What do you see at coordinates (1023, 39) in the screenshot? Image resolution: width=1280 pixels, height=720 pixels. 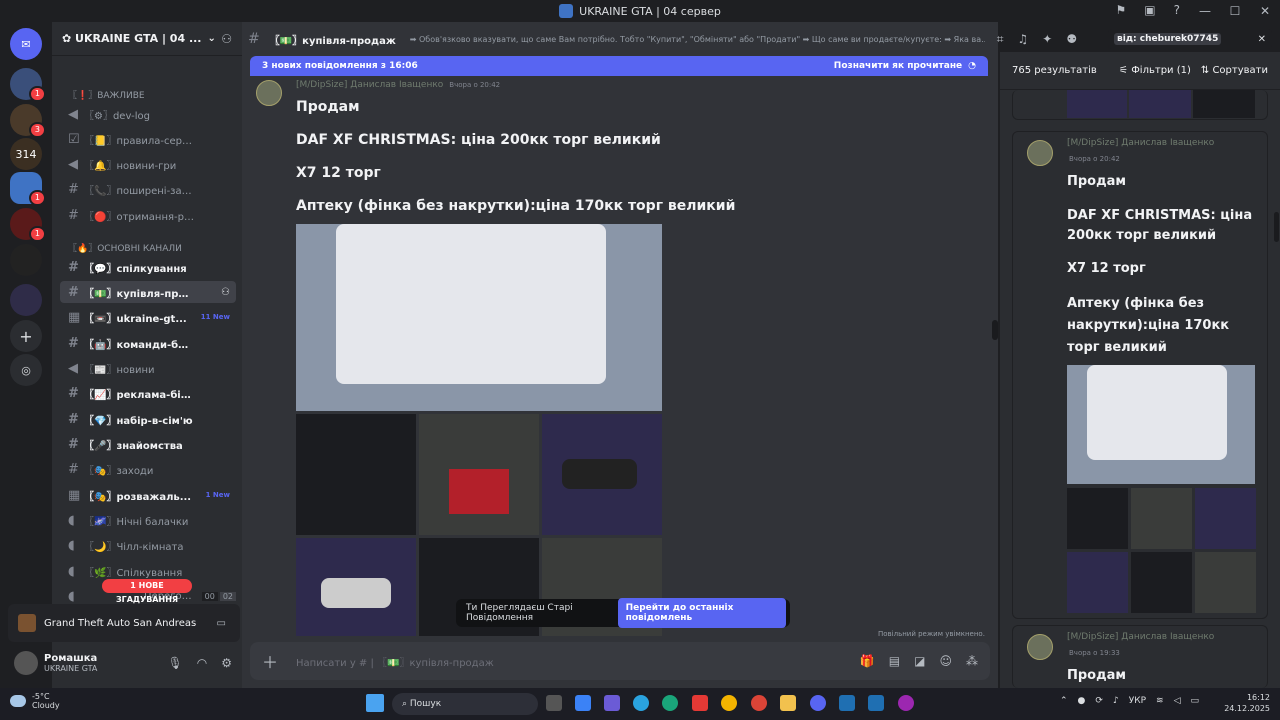 I see `mute-icon: ♫` at bounding box center [1023, 39].